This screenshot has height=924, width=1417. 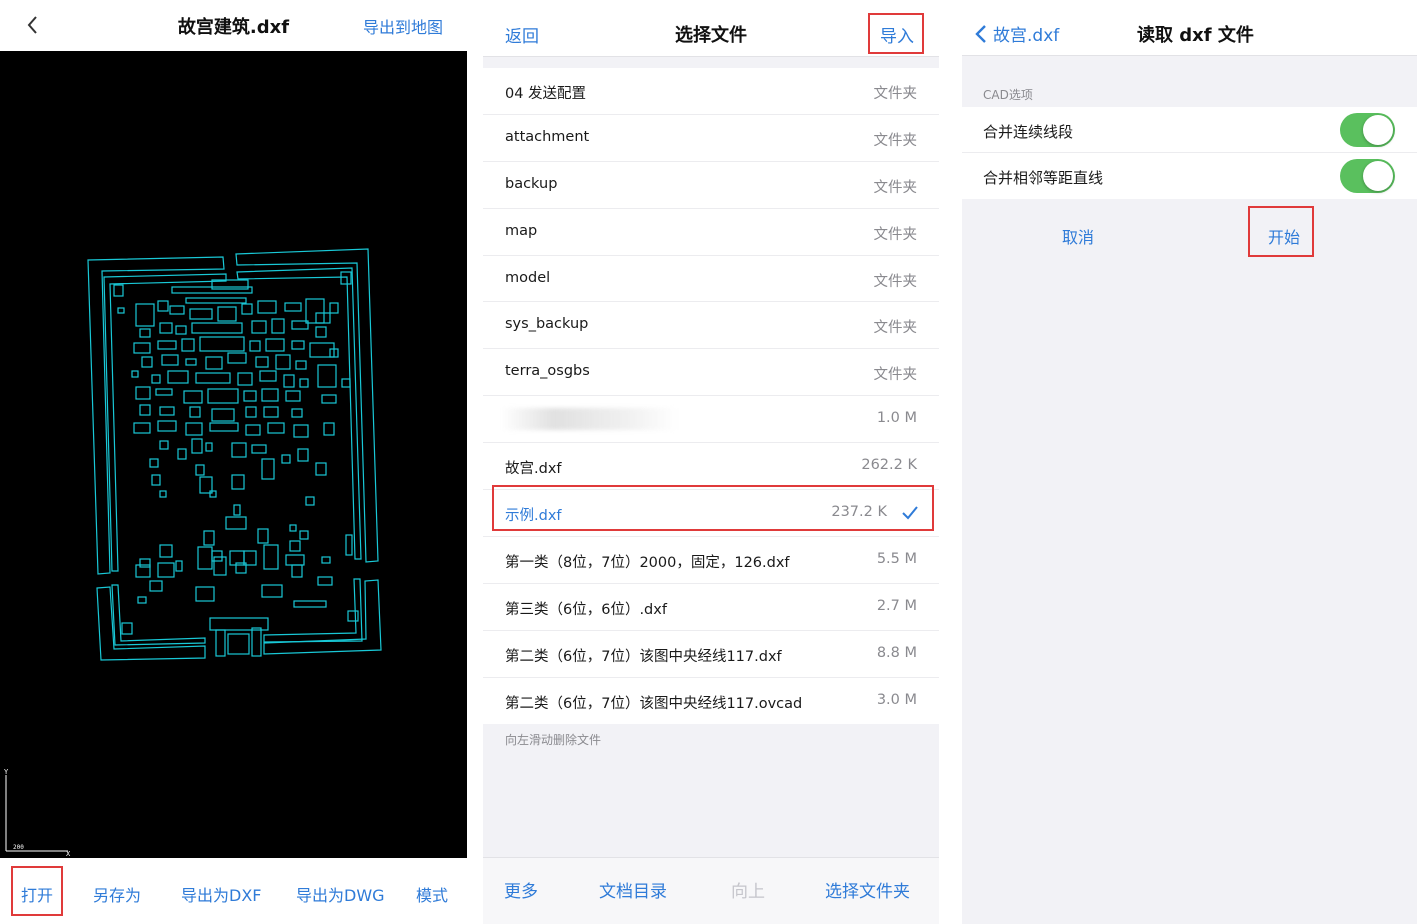 What do you see at coordinates (590, 419) in the screenshot?
I see `redacted-filename` at bounding box center [590, 419].